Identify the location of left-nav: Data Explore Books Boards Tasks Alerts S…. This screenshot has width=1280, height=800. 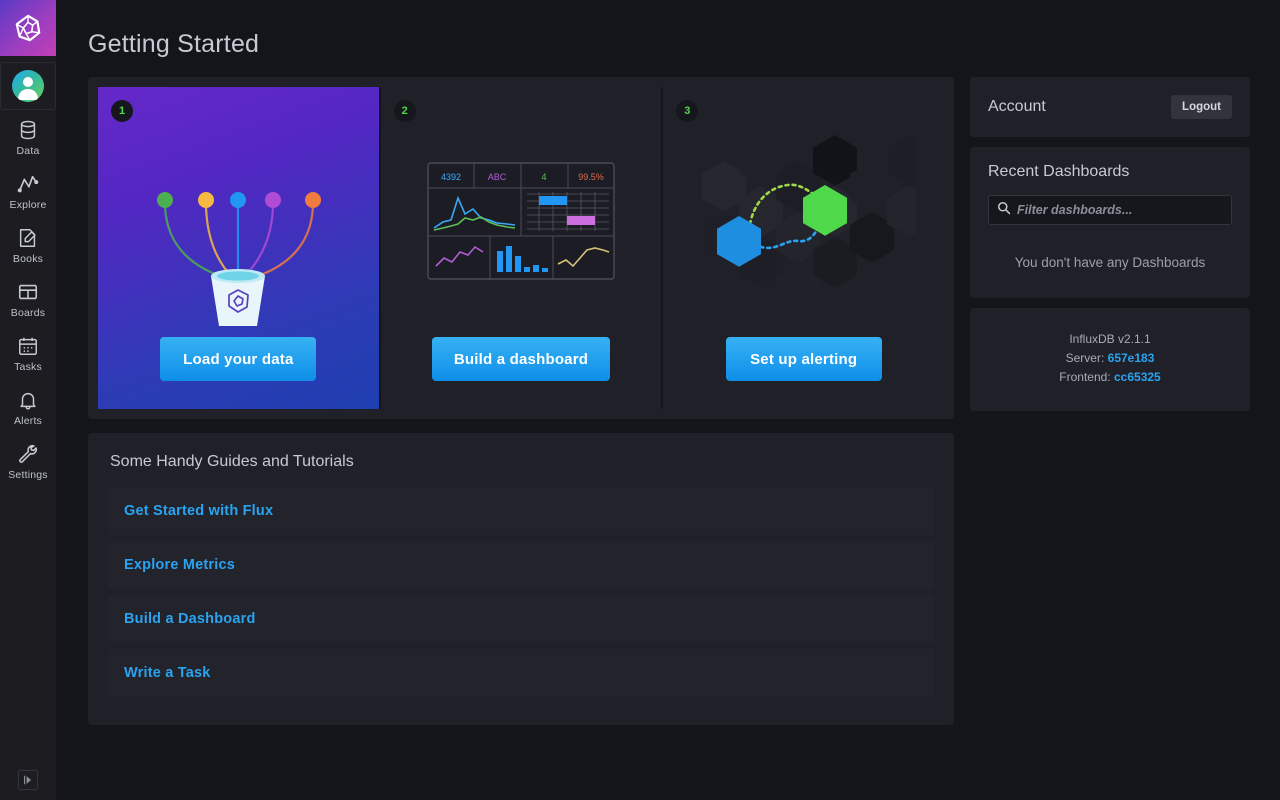
(28, 400).